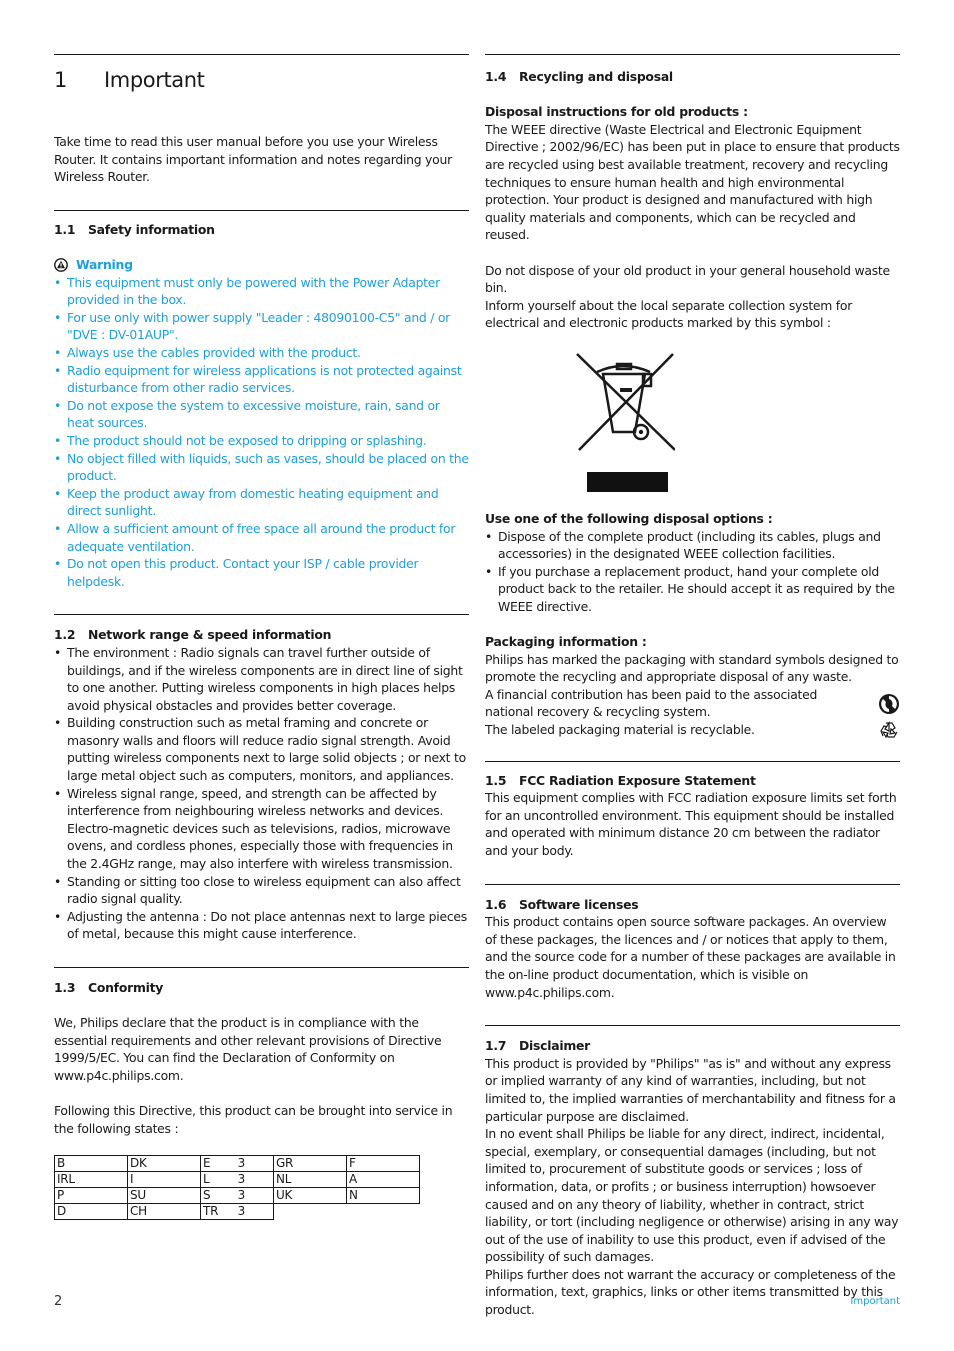 The image size is (954, 1351). Describe the element at coordinates (207, 1195) in the screenshot. I see `country-code: S` at that location.